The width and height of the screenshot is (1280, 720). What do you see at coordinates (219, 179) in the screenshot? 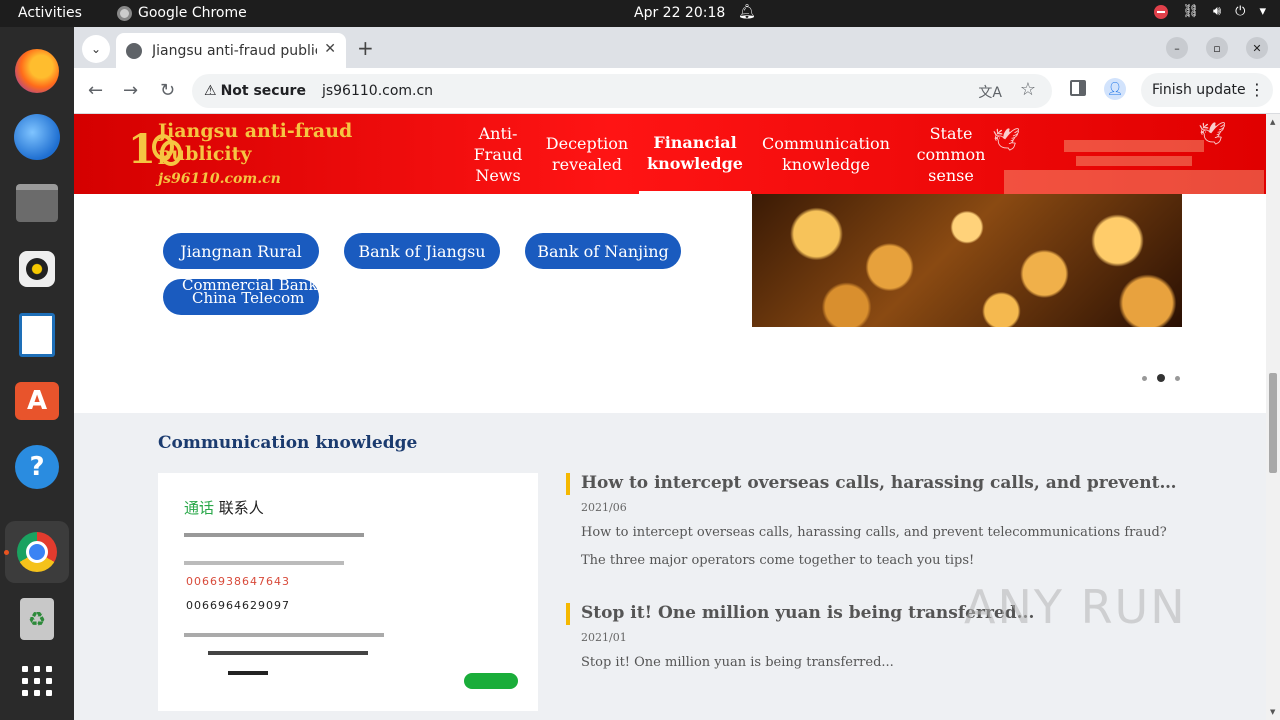
I see `site-domain: js96110.com.cn` at bounding box center [219, 179].